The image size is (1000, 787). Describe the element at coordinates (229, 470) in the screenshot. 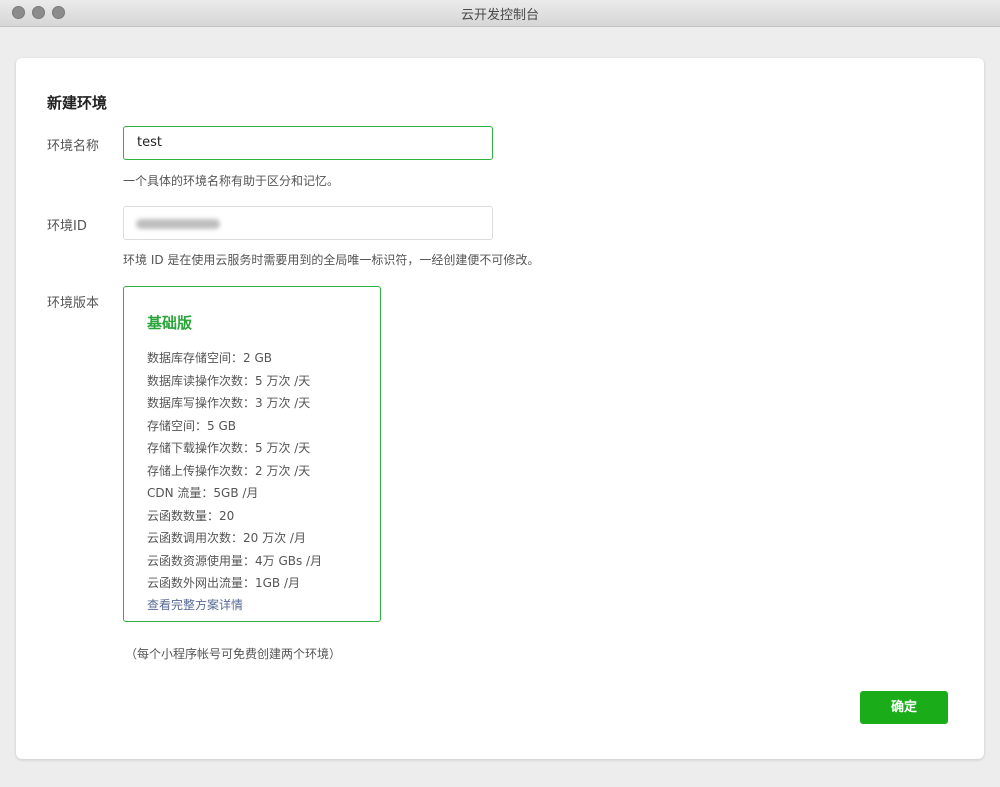

I see `plan-feature: 存储上传操作次数：2 万次 /天` at that location.